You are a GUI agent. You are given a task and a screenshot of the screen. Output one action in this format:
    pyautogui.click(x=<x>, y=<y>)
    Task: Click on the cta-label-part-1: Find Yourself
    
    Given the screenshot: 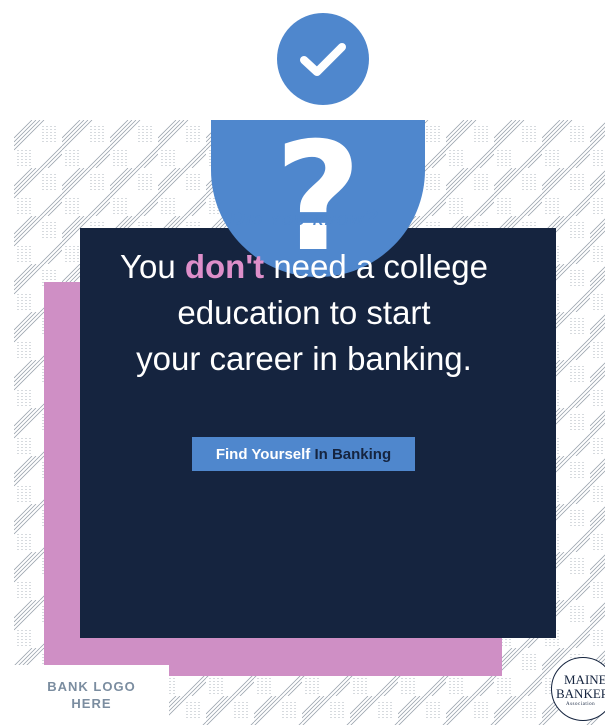 What is the action you would take?
    pyautogui.click(x=263, y=454)
    